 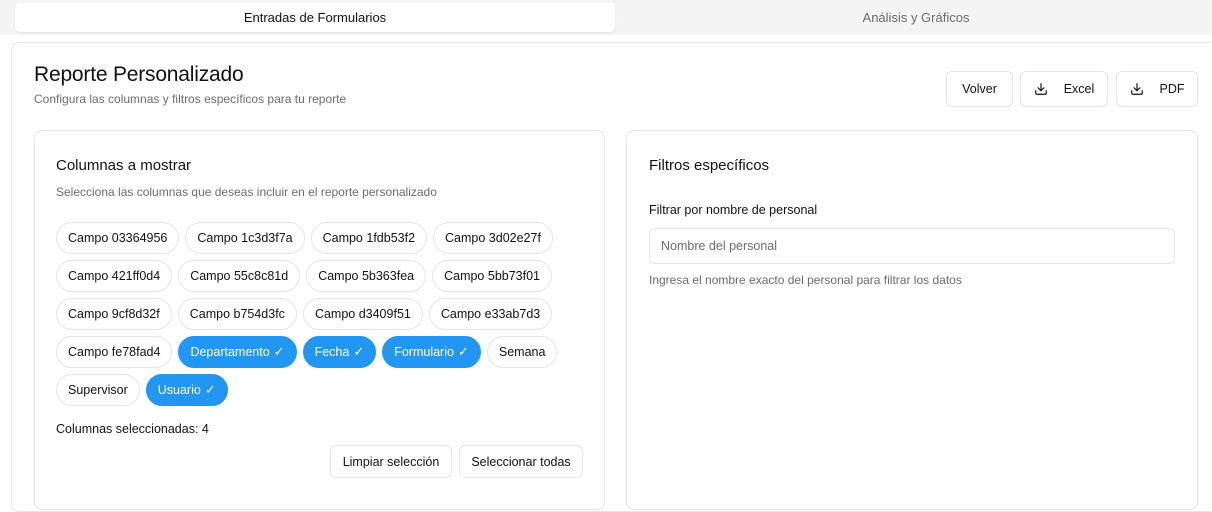 I want to click on column-chip-label: Campo e33ab7d3, so click(x=490, y=314).